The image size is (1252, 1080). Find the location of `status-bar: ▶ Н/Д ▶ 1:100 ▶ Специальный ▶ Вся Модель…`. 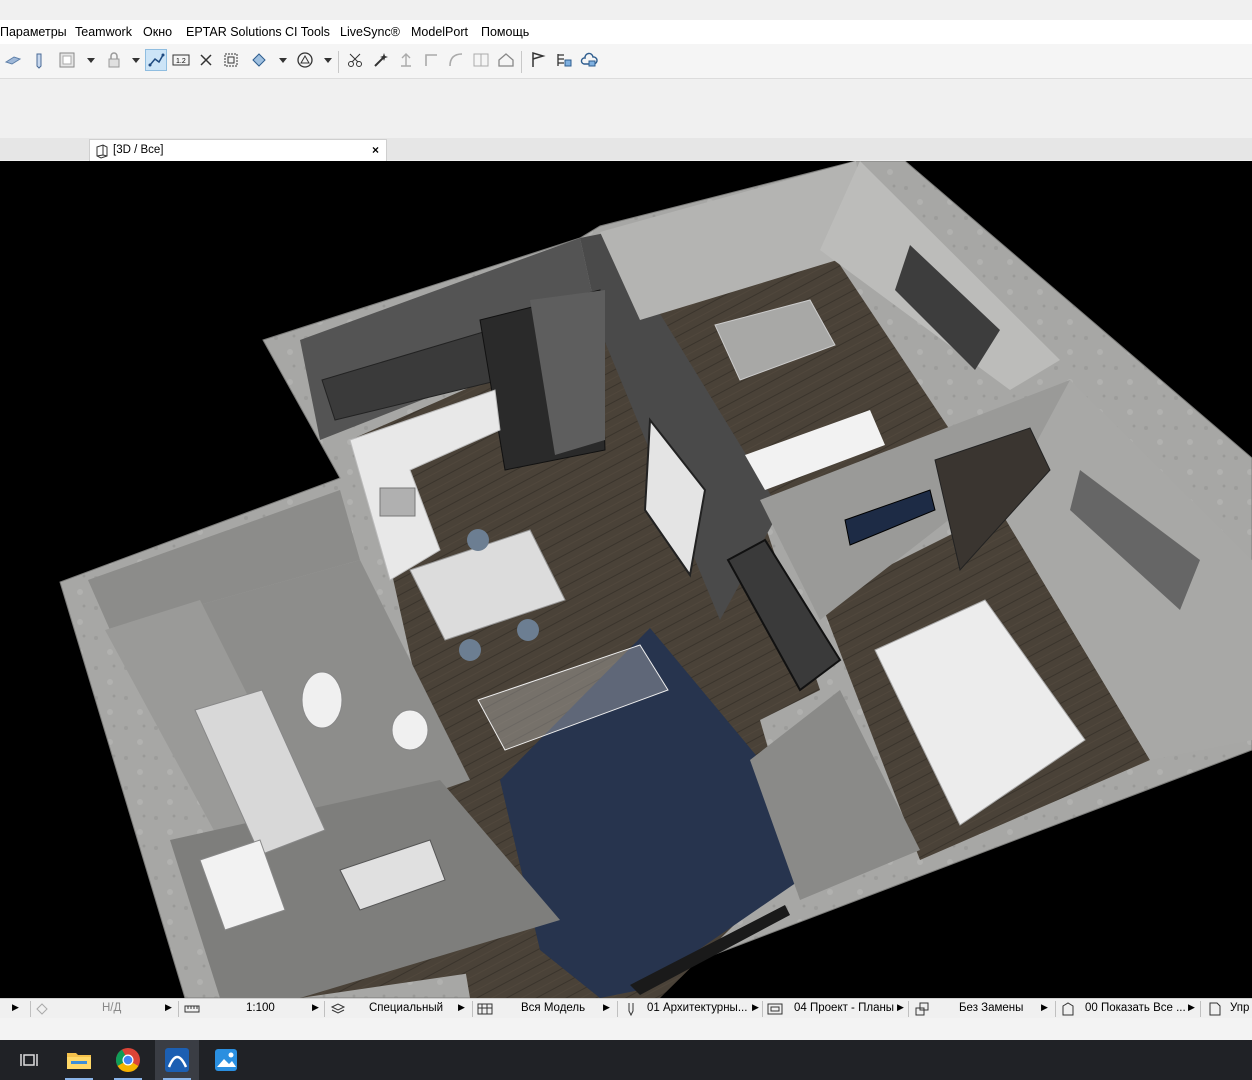

status-bar: ▶ Н/Д ▶ 1:100 ▶ Специальный ▶ Вся Модель… is located at coordinates (626, 1008).